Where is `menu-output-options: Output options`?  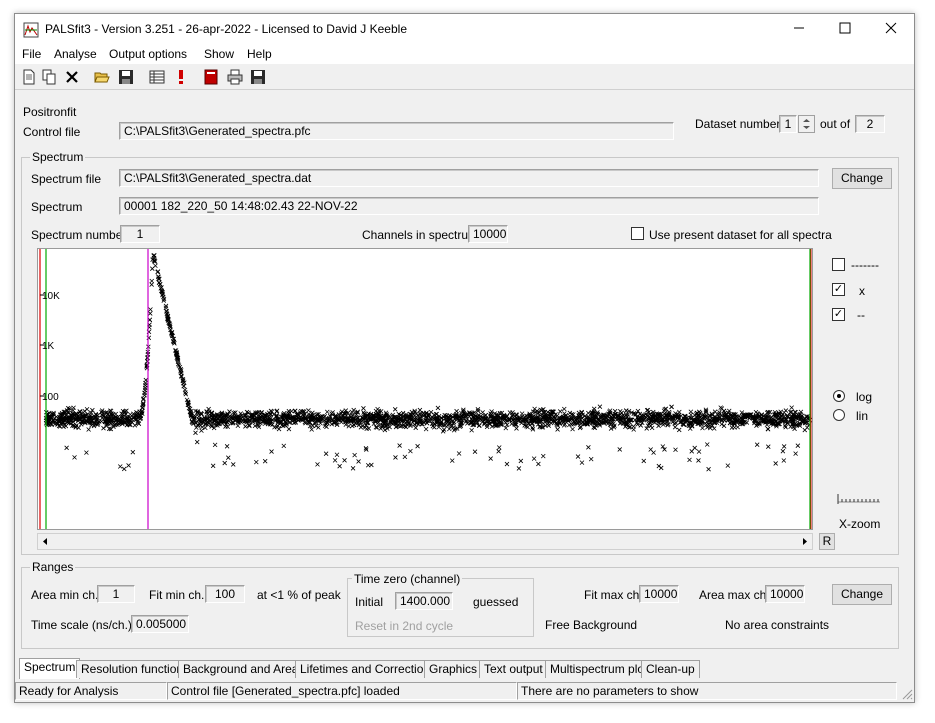 menu-output-options: Output options is located at coordinates (148, 54).